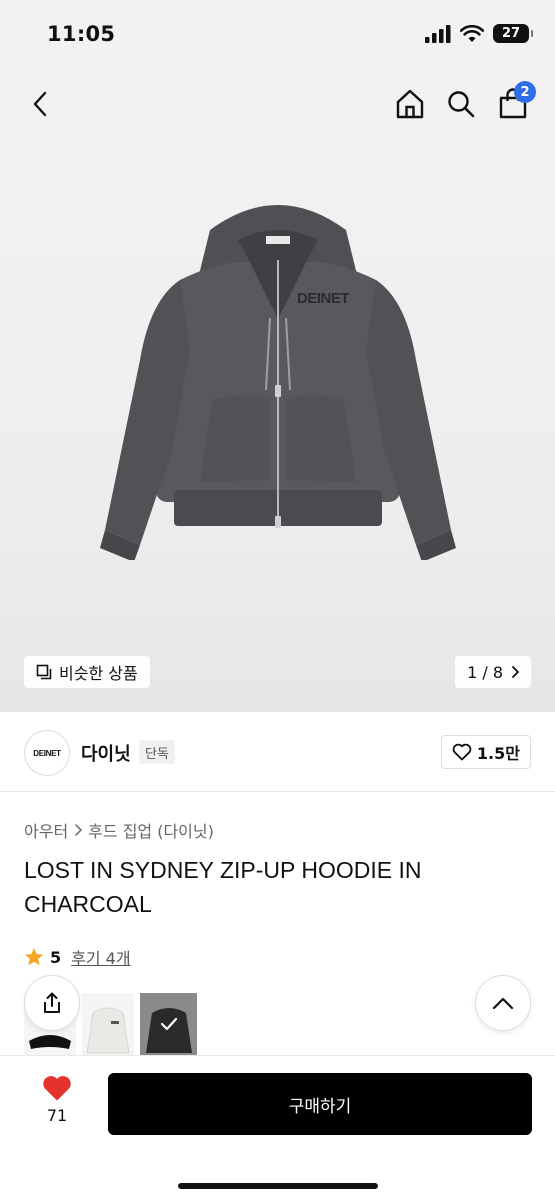  I want to click on review-count-link: 후기 4개, so click(100, 957).